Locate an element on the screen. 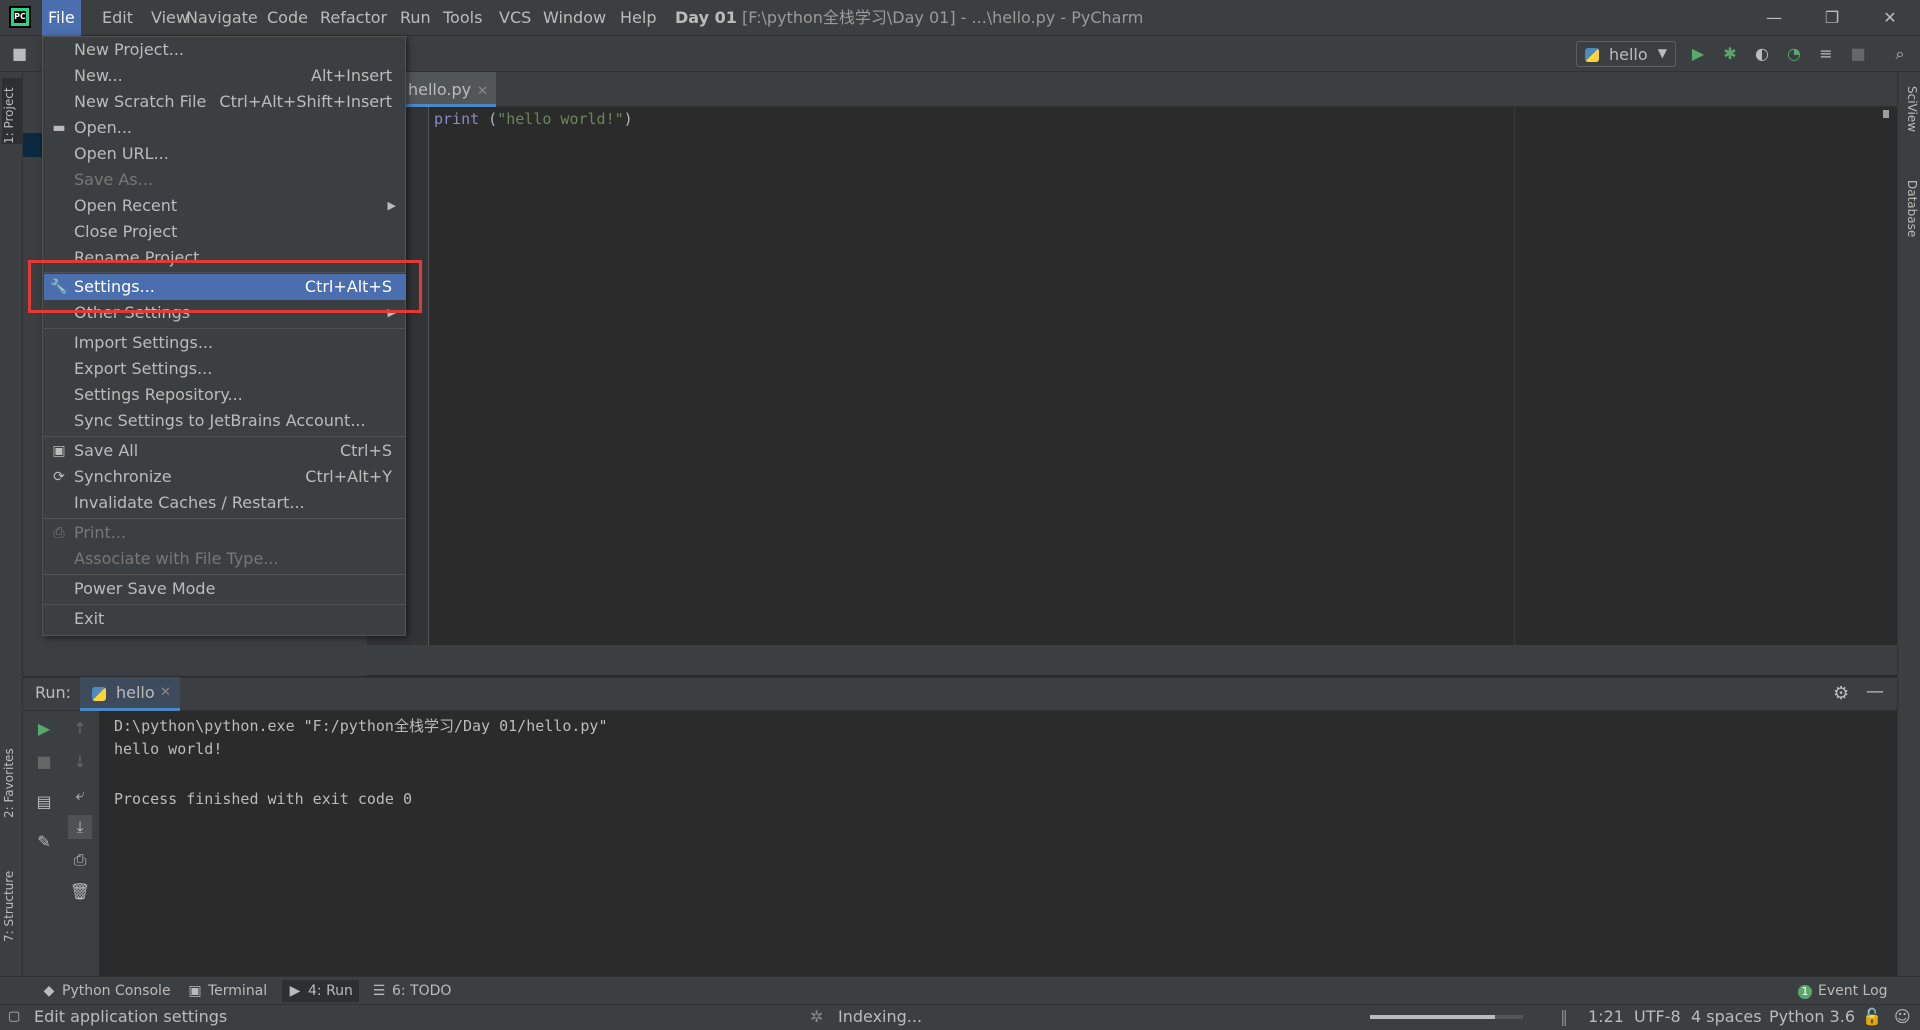  layout-icon: ▤ is located at coordinates (44, 802).